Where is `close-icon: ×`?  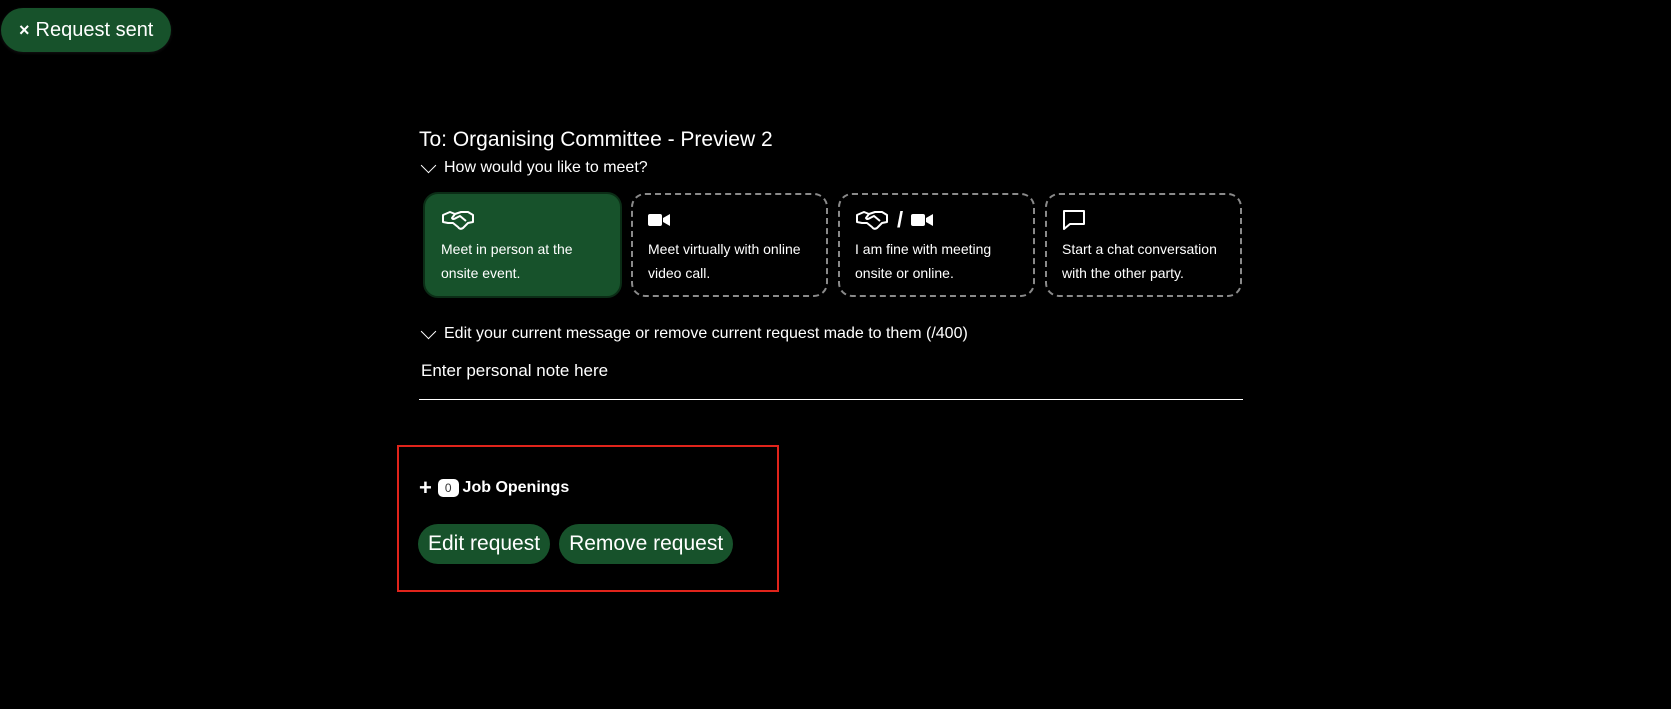
close-icon: × is located at coordinates (24, 30).